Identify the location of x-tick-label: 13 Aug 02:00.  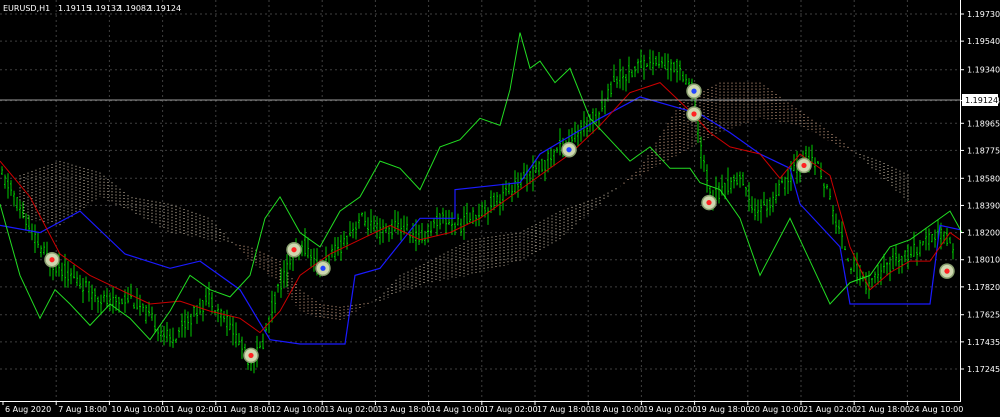
(351, 409).